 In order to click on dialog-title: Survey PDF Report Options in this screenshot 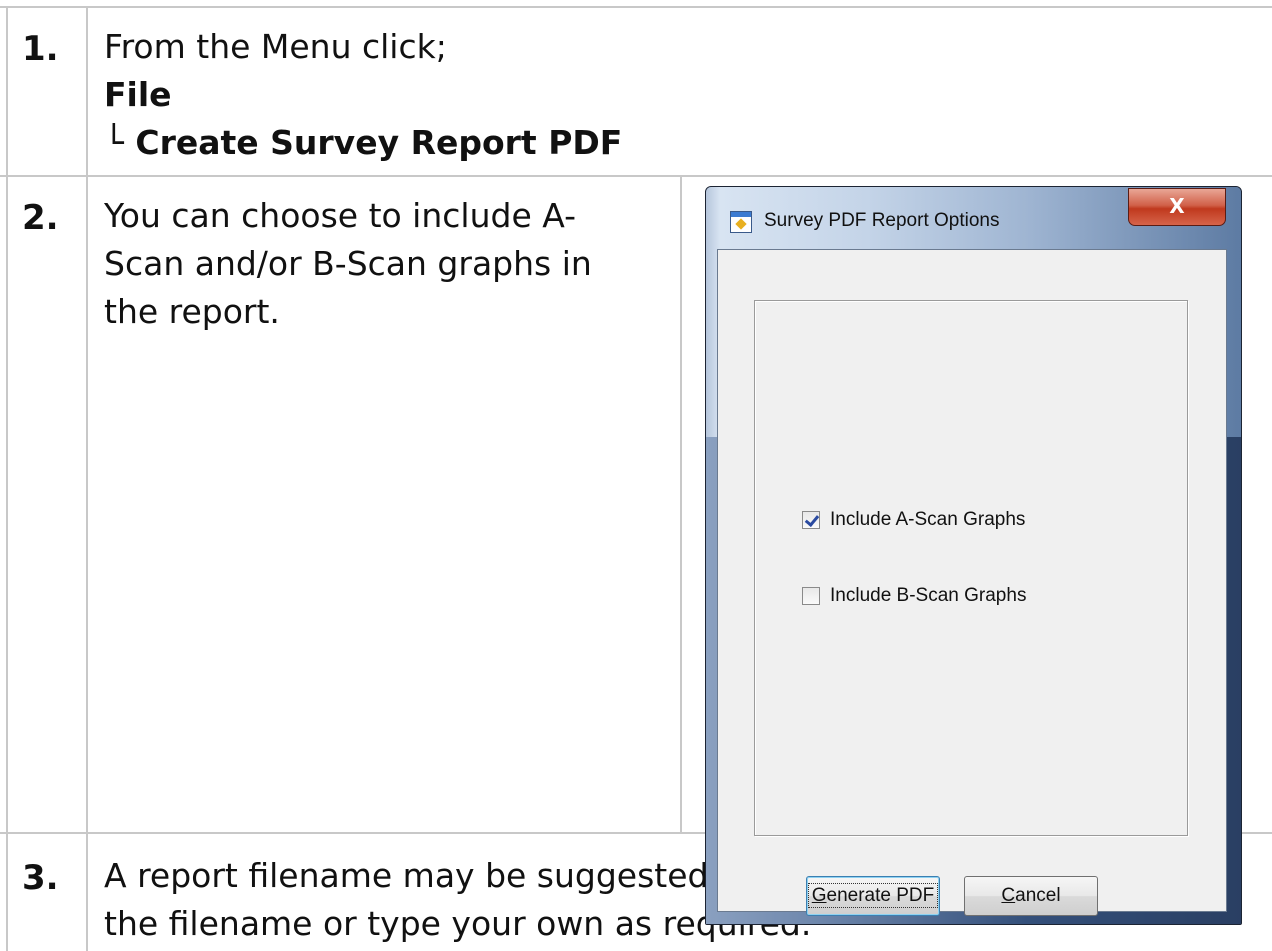, I will do `click(882, 220)`.